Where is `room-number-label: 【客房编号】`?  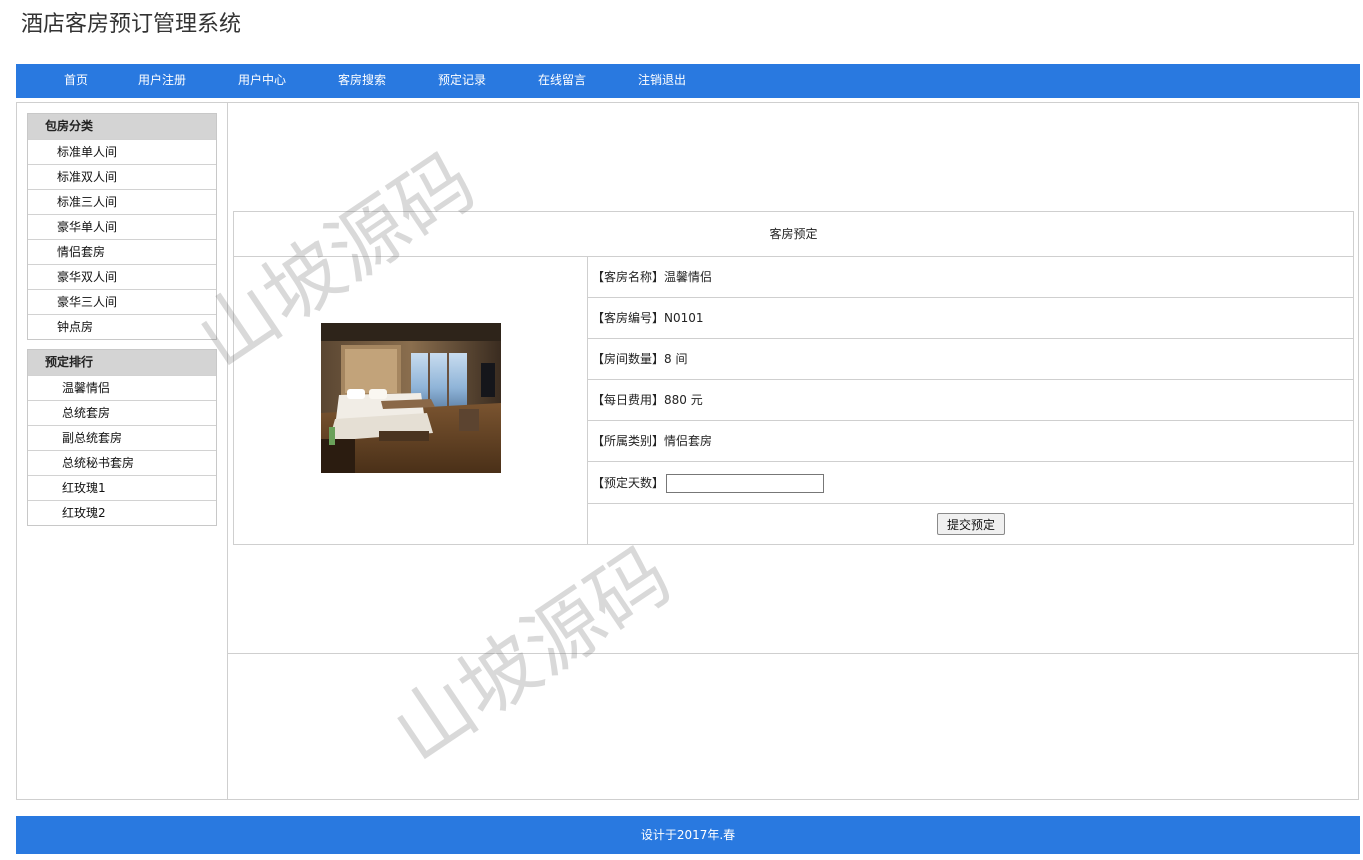 room-number-label: 【客房编号】 is located at coordinates (628, 318).